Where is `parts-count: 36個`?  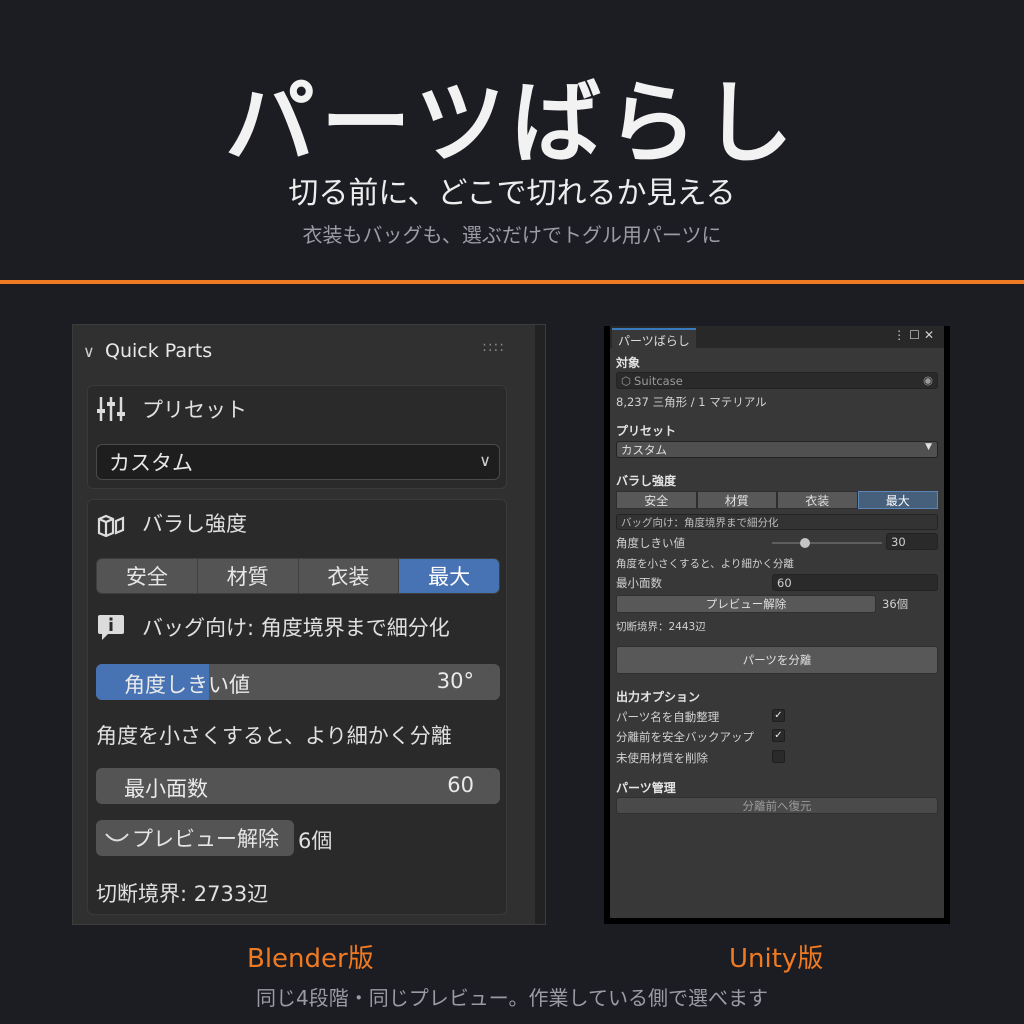
parts-count: 36個 is located at coordinates (895, 604).